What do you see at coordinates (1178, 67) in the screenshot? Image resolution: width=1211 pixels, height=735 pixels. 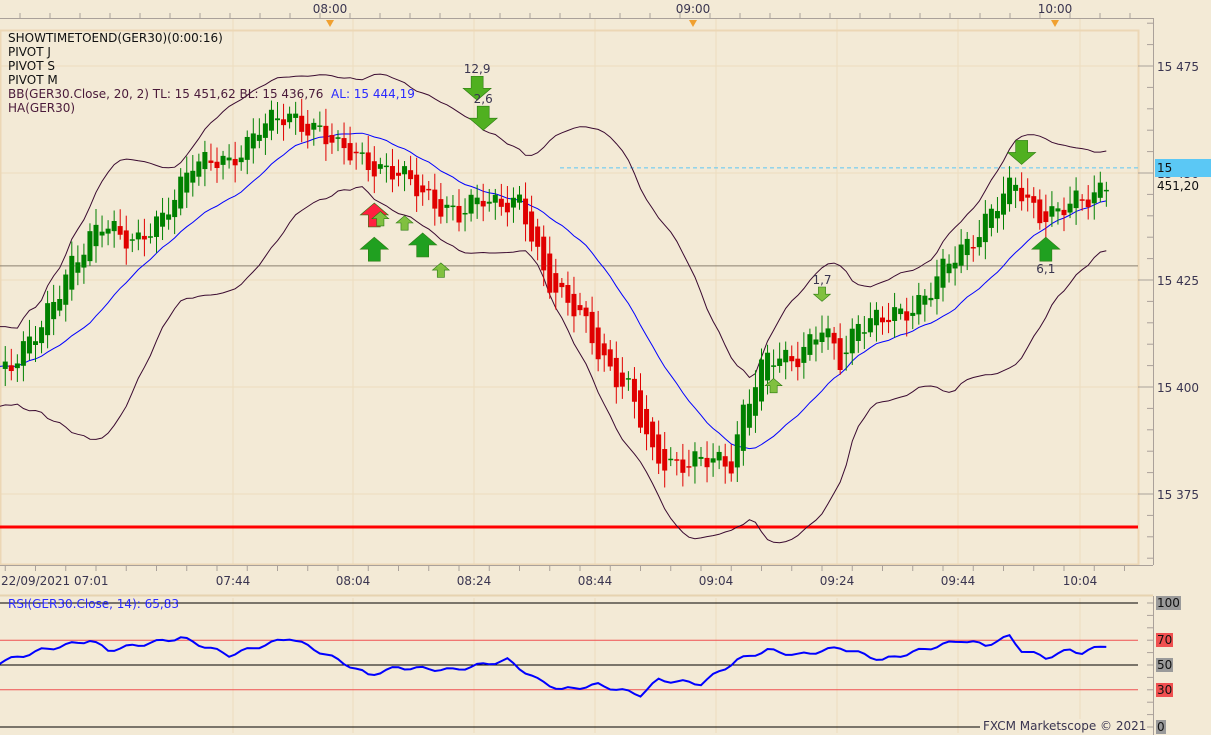 I see `price-label: 15 475` at bounding box center [1178, 67].